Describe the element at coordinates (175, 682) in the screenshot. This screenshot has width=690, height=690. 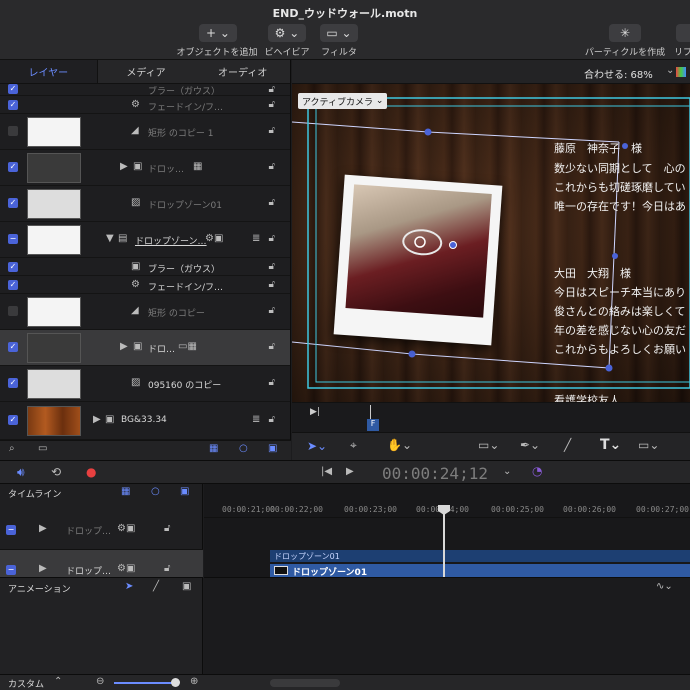
I see `zoom-slider-knob` at that location.